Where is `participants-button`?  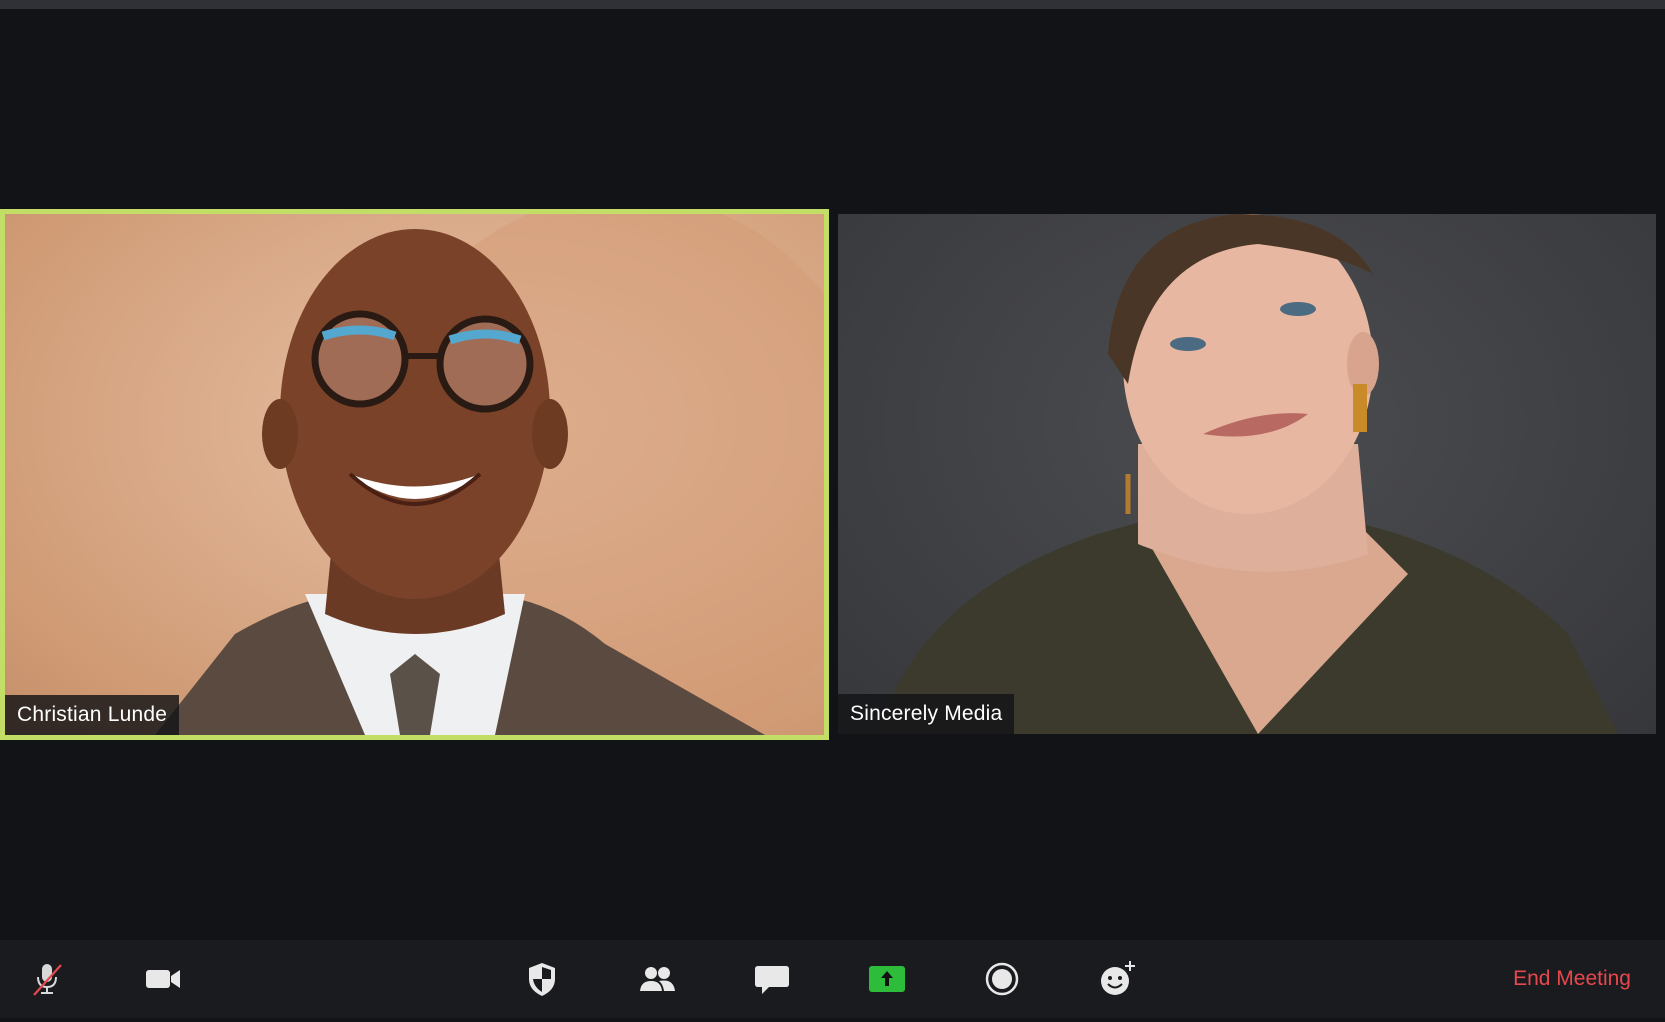 participants-button is located at coordinates (657, 979).